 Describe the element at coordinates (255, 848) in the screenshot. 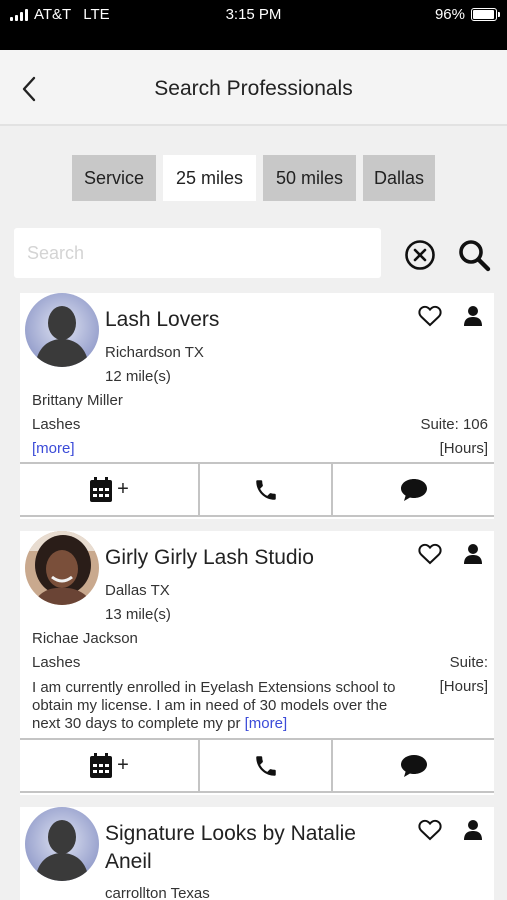

I see `business-name: Signature Looks by Natalie Aneil` at that location.